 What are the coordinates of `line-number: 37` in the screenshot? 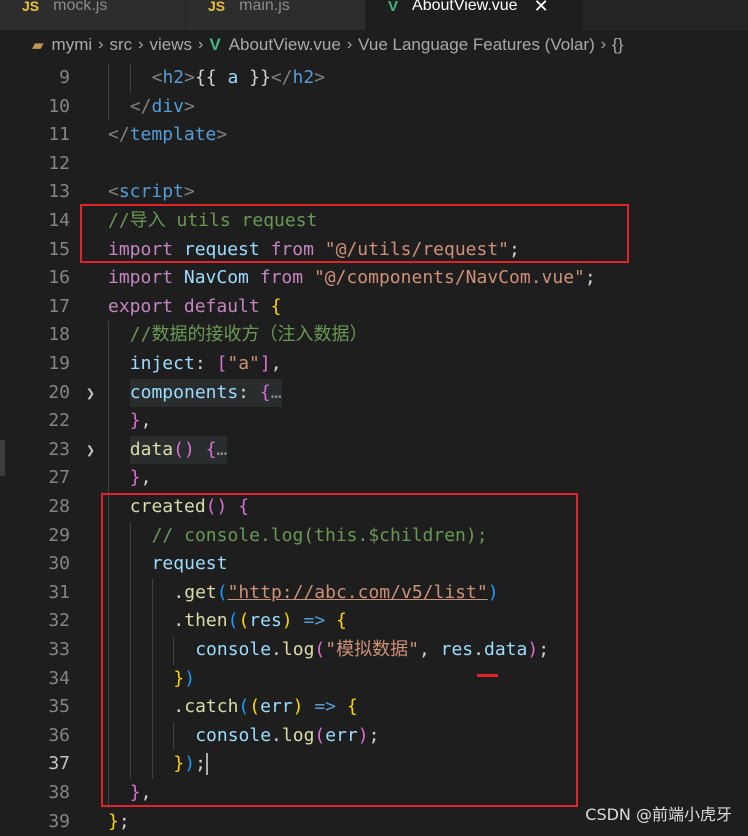 It's located at (59, 764).